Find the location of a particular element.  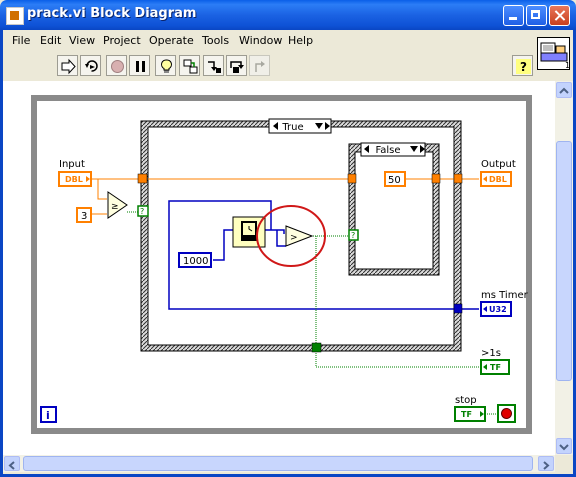

help-label: ? is located at coordinates (523, 67).